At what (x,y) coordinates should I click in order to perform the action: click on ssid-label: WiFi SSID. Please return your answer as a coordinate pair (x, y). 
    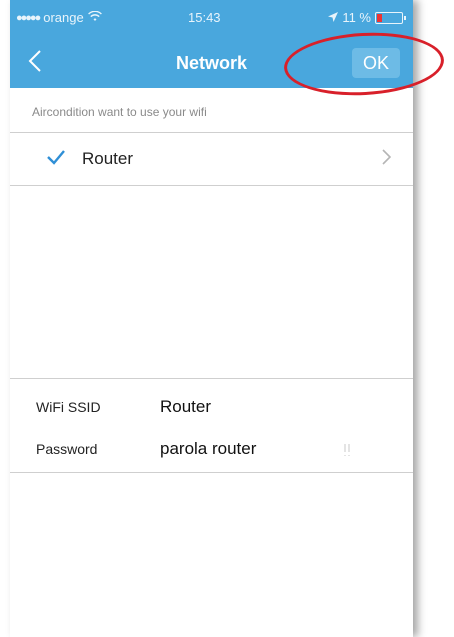
    Looking at the image, I should click on (68, 407).